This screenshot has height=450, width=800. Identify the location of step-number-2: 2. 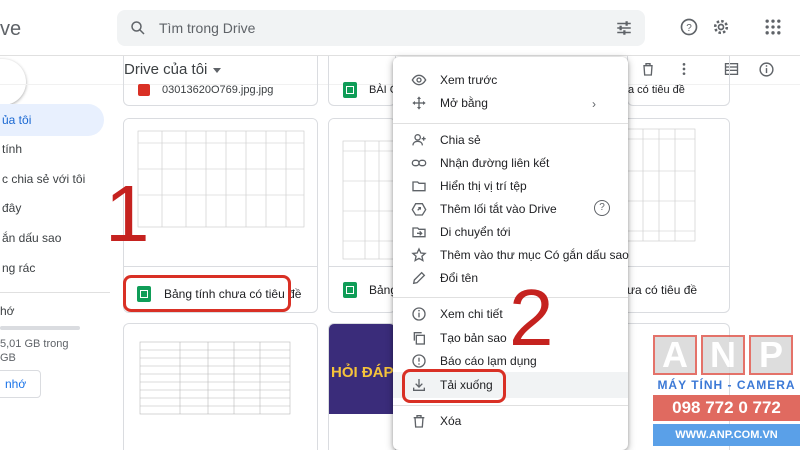
(531, 317).